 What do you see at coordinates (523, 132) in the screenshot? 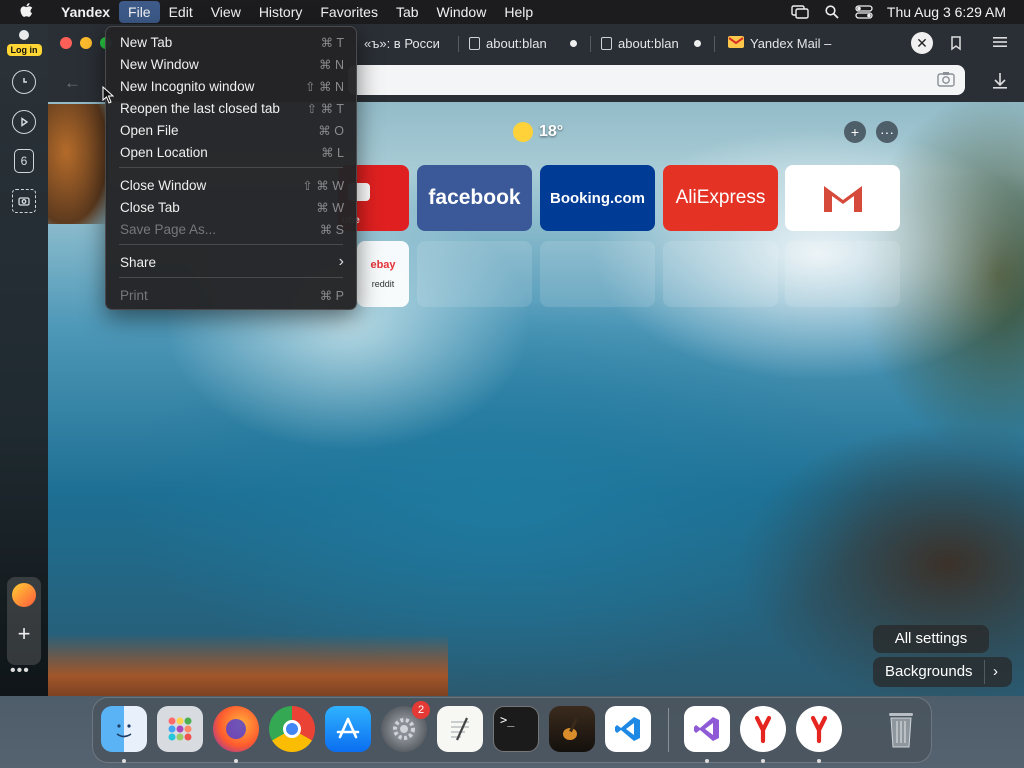
I see `weather-sun-icon` at bounding box center [523, 132].